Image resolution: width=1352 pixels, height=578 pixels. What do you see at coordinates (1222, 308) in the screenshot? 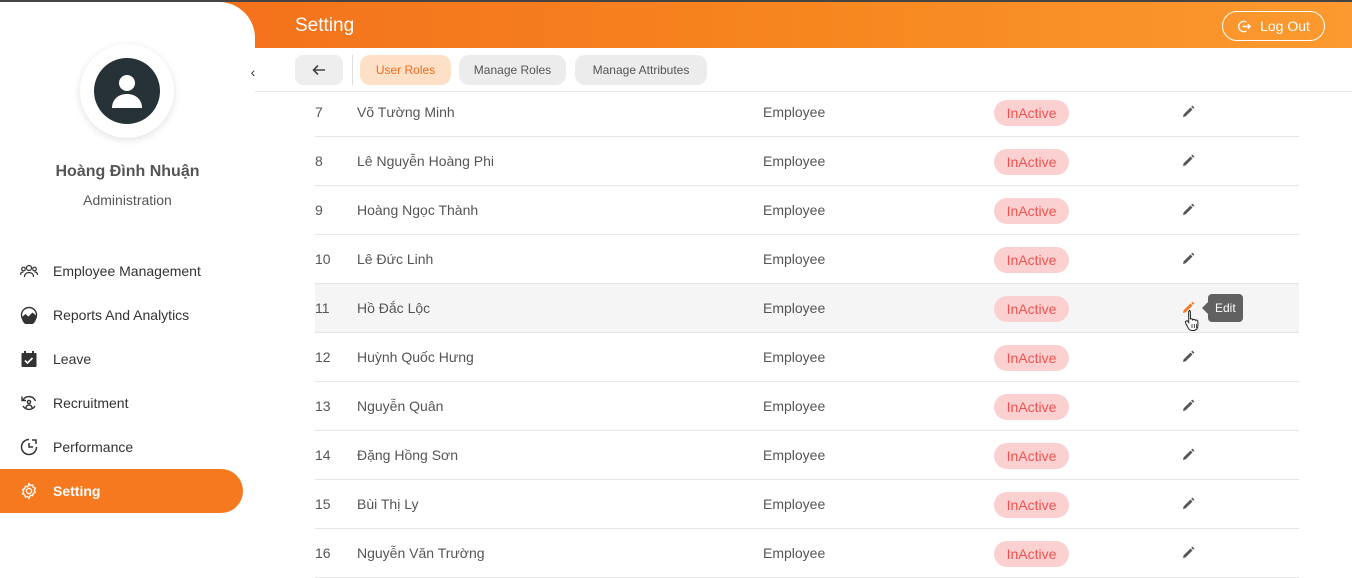
I see `edit-tooltip: Edit` at bounding box center [1222, 308].